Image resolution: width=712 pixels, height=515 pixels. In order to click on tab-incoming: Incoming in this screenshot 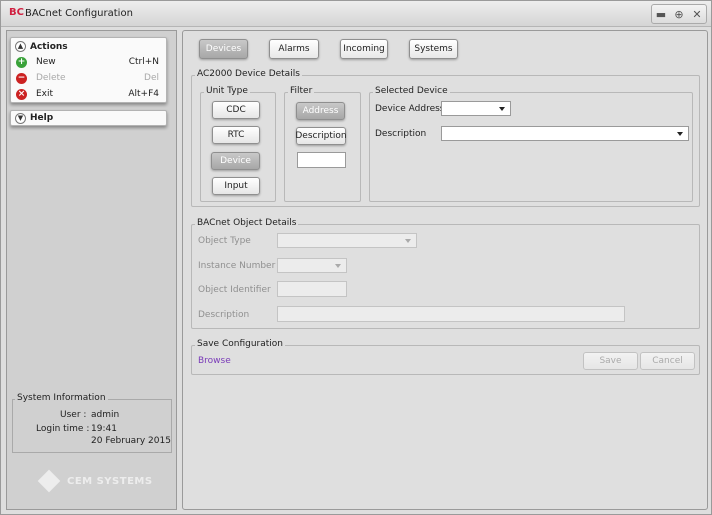, I will do `click(364, 49)`.